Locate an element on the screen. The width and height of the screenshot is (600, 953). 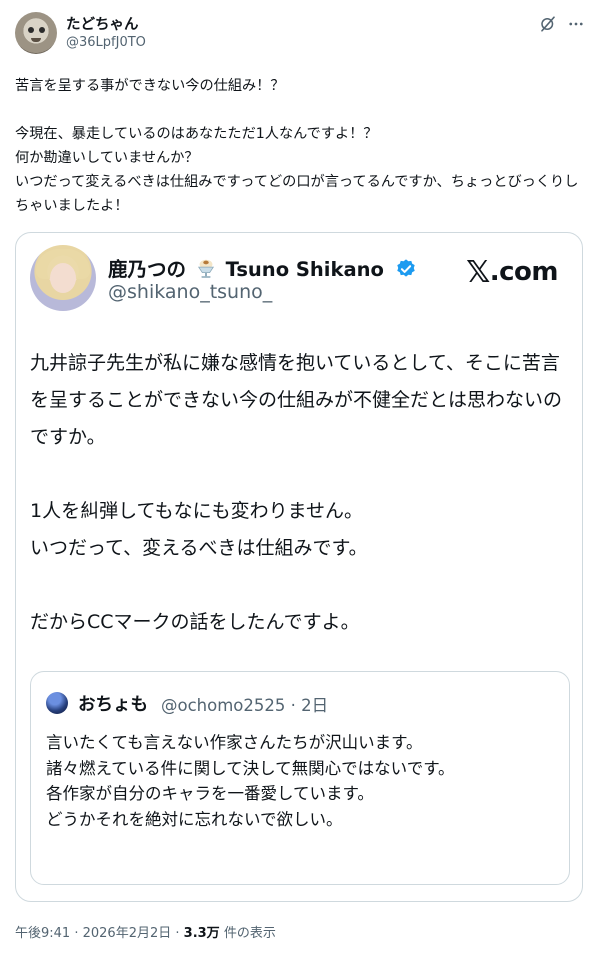
post-meta: 午後9:41 · 2026年2月2日 · 3.3万 件の表示 is located at coordinates (145, 931).